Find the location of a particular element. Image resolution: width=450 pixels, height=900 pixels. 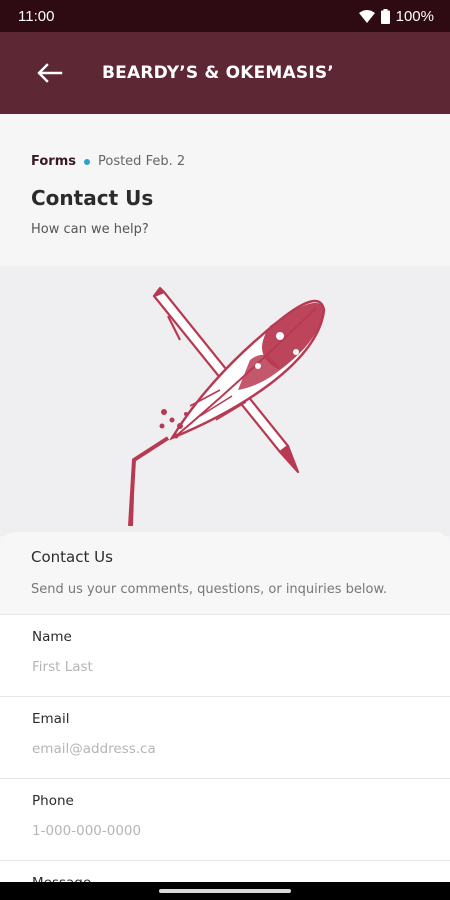

status-icons: 100% is located at coordinates (396, 16).